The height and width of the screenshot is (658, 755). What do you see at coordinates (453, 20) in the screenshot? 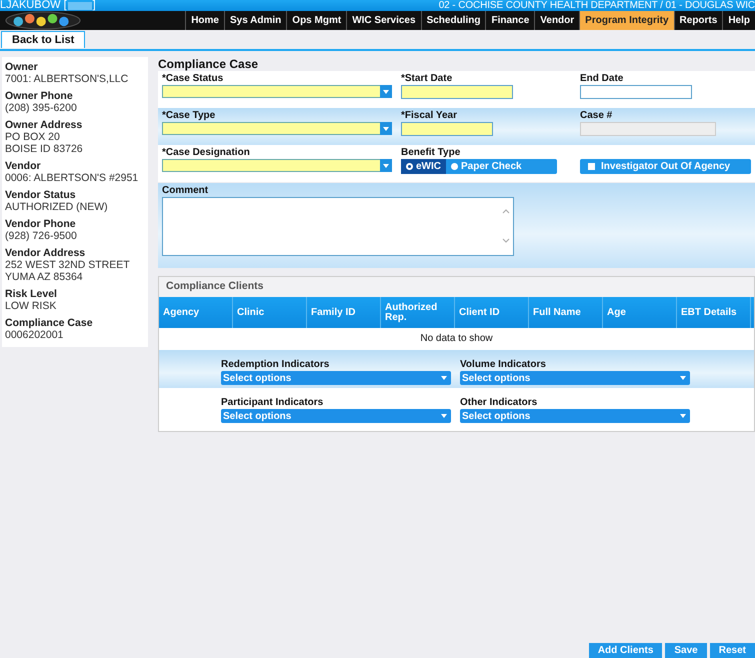
I see `nav-tab: Scheduling` at bounding box center [453, 20].